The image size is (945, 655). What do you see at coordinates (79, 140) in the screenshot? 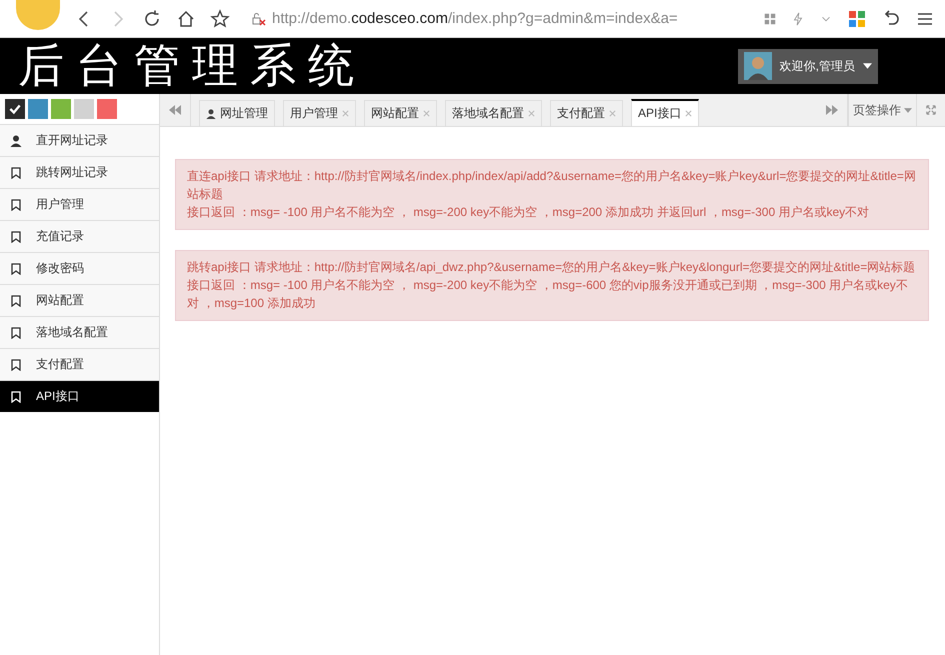
I see `sidebar-item: 直开网址记录` at bounding box center [79, 140].